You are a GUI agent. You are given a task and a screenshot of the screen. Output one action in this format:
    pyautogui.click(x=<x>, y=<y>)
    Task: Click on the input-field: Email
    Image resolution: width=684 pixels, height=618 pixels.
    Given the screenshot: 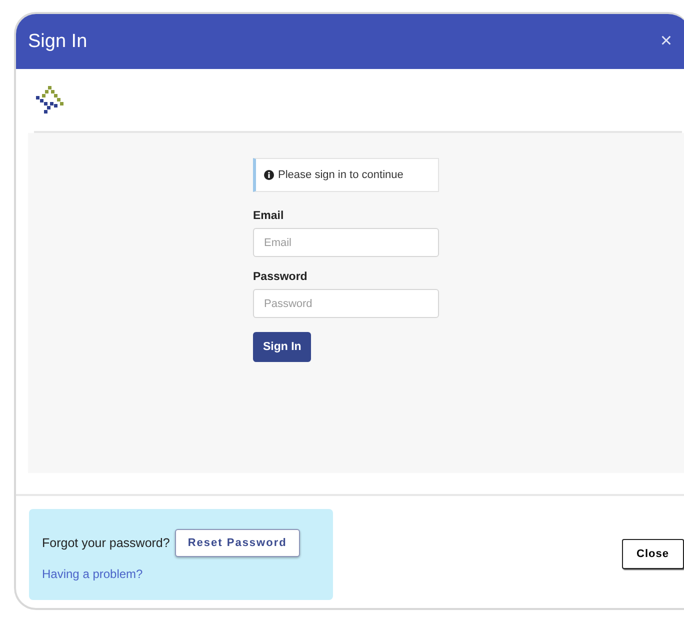 What is the action you would take?
    pyautogui.click(x=346, y=242)
    